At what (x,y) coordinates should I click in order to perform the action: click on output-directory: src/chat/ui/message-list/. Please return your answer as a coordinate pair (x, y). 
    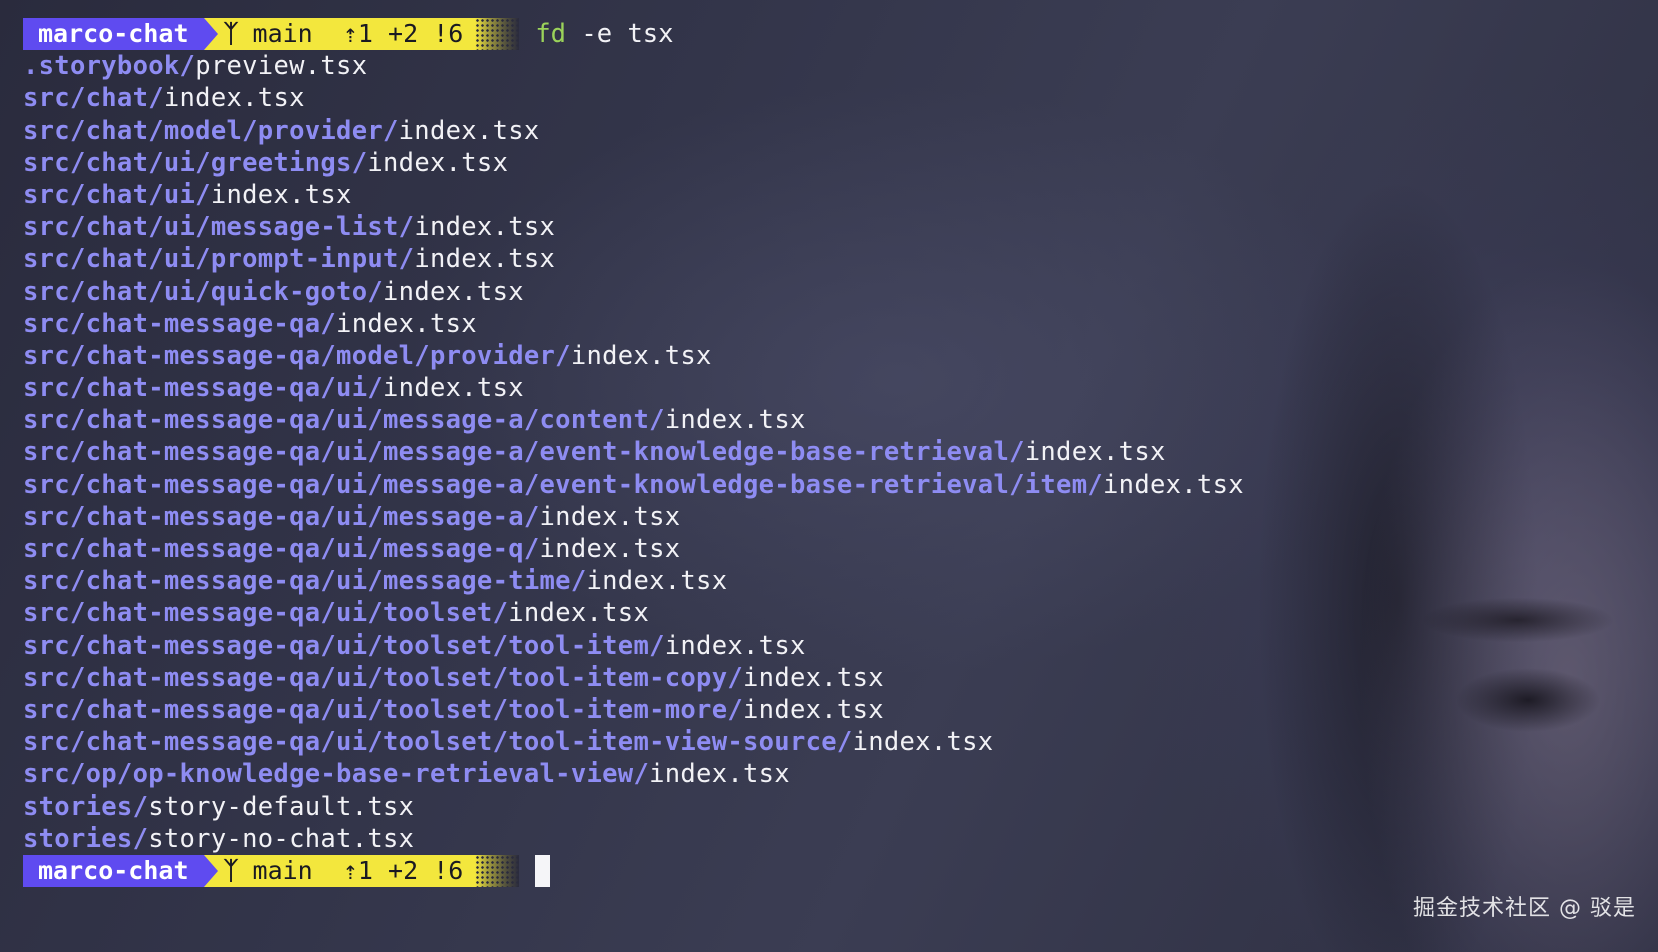
    Looking at the image, I should click on (219, 227).